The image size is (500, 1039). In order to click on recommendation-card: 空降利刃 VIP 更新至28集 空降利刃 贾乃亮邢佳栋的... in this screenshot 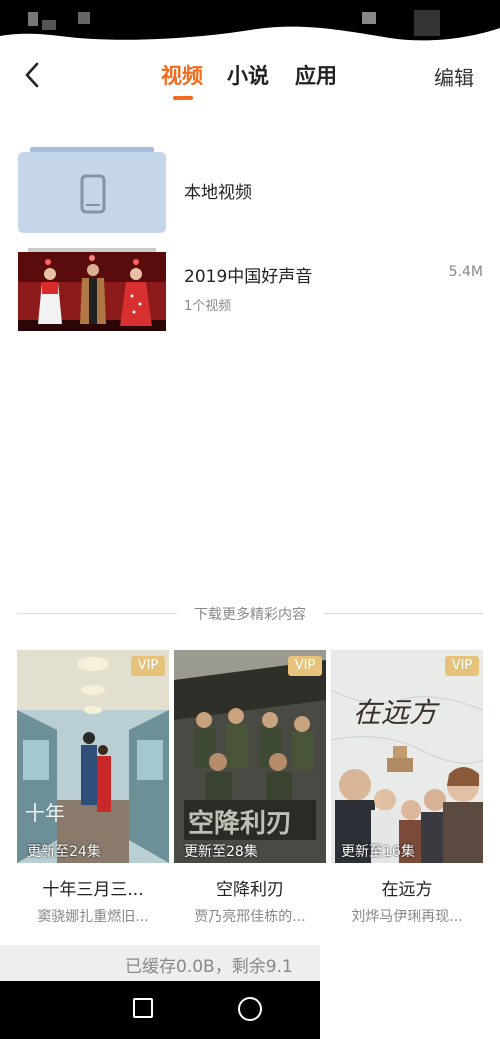, I will do `click(250, 788)`.